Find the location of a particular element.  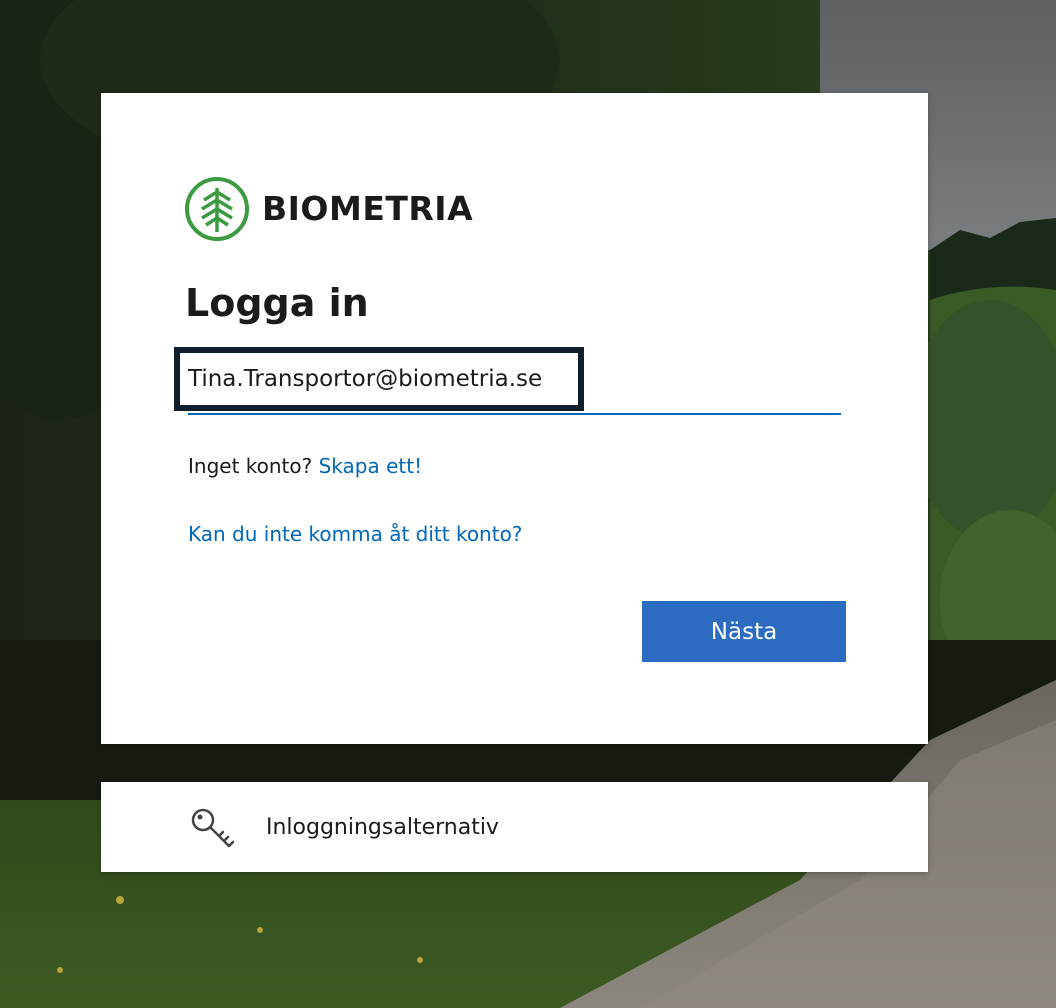

next-button: Nästa is located at coordinates (744, 631).